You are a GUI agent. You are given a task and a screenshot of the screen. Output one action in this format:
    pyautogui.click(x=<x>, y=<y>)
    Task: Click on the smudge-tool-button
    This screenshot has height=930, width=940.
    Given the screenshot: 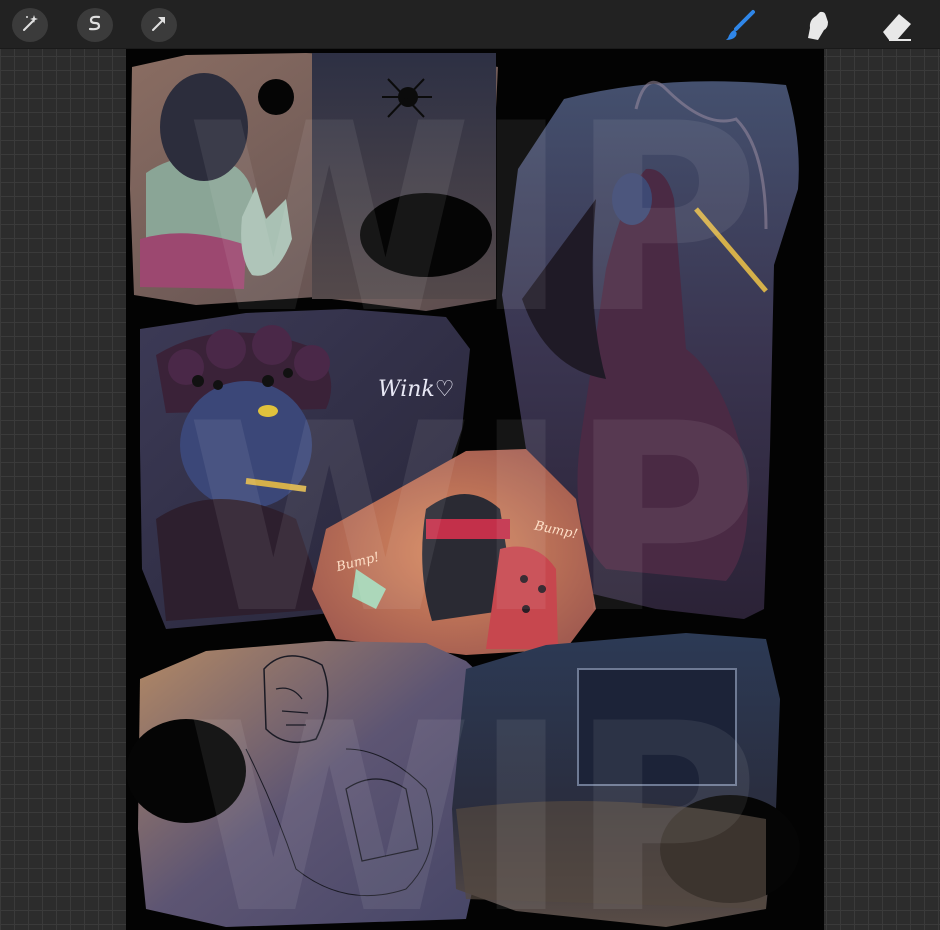 What is the action you would take?
    pyautogui.click(x=818, y=25)
    